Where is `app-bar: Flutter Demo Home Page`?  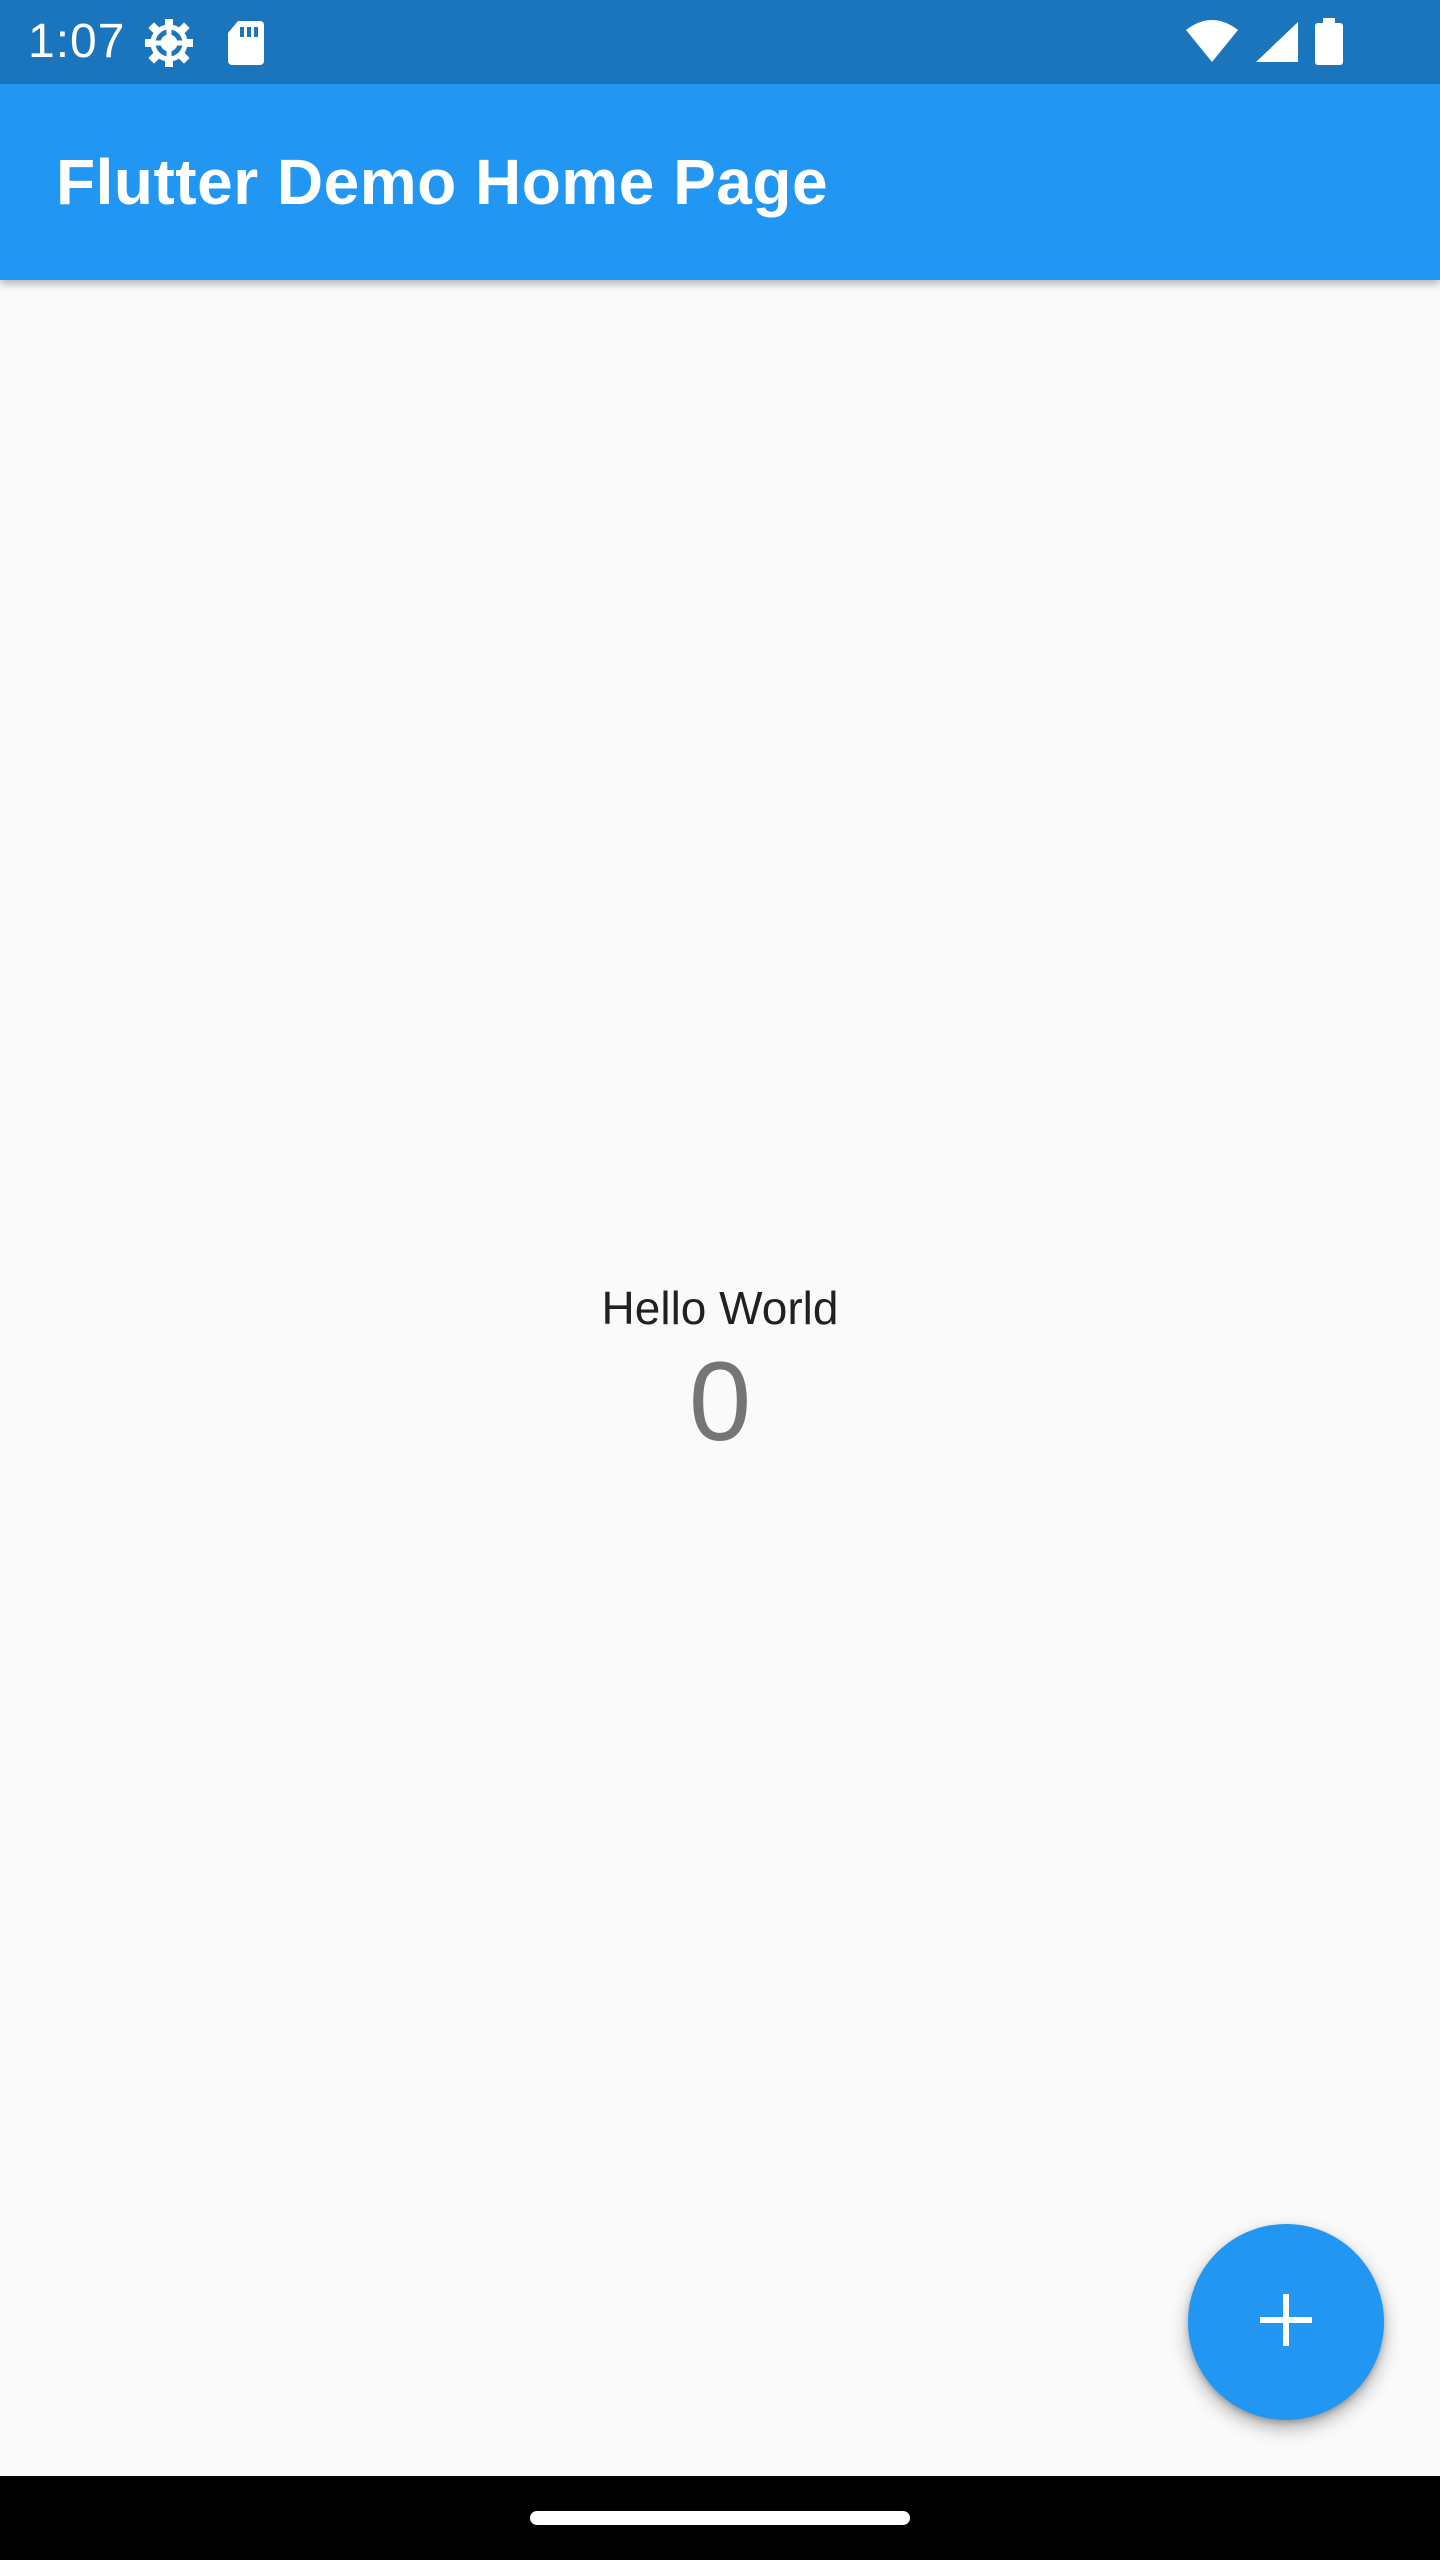
app-bar: Flutter Demo Home Page is located at coordinates (720, 182).